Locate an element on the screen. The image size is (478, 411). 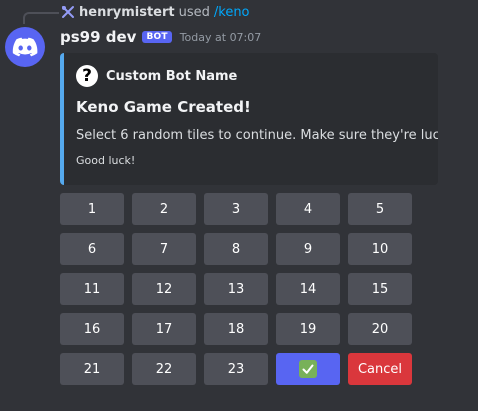
discord-logo-icon is located at coordinates (25, 47).